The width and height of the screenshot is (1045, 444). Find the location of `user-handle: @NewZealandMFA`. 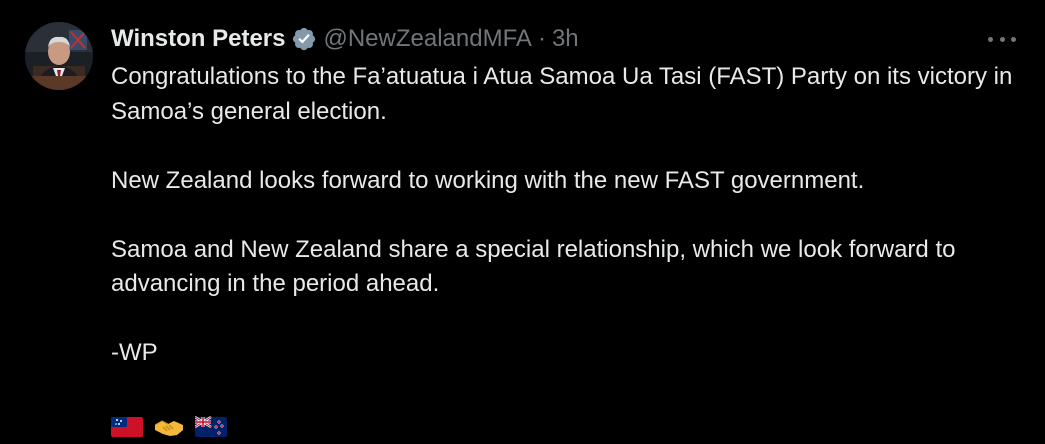

user-handle: @NewZealandMFA is located at coordinates (427, 39).